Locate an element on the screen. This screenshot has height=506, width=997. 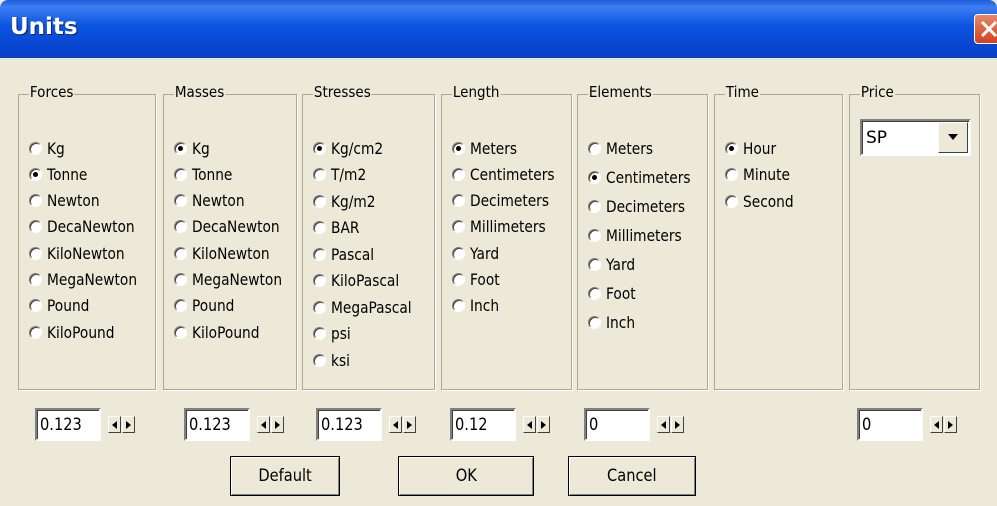
forces-option-kilopound: KiloPound is located at coordinates (77, 332).